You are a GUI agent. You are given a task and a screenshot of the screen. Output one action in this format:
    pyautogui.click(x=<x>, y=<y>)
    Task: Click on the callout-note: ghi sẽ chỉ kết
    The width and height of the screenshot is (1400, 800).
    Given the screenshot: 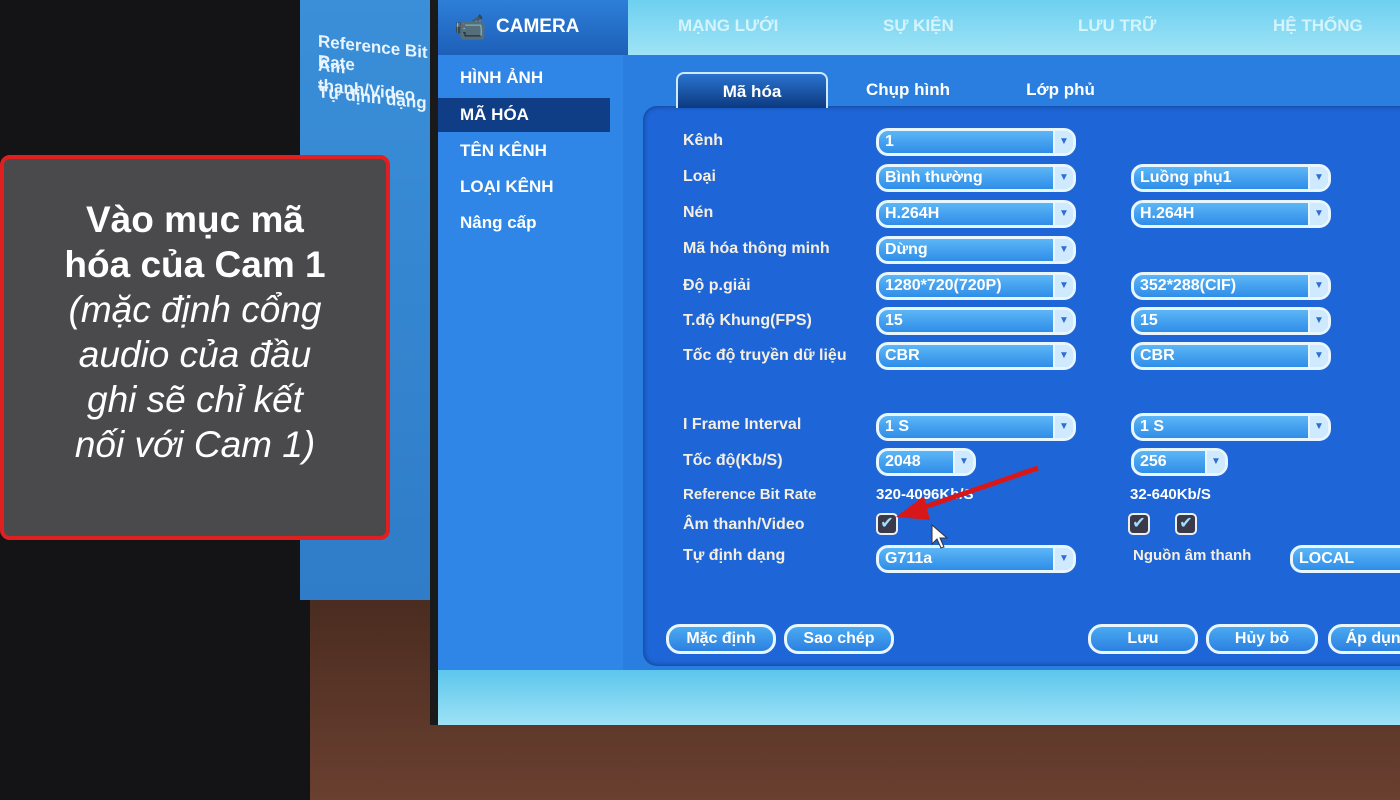 What is the action you would take?
    pyautogui.click(x=195, y=399)
    